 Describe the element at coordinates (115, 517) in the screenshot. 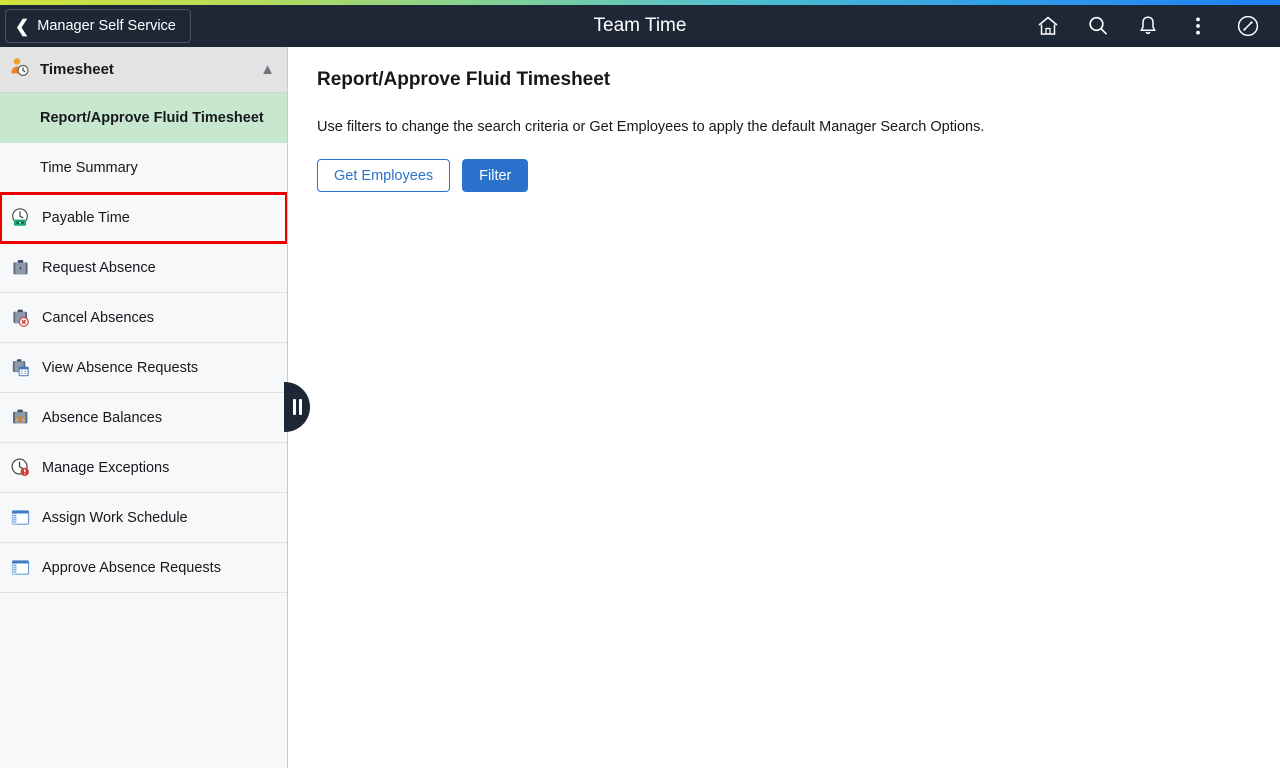

I see `sidebar-item-label: Assign Work Schedule` at that location.